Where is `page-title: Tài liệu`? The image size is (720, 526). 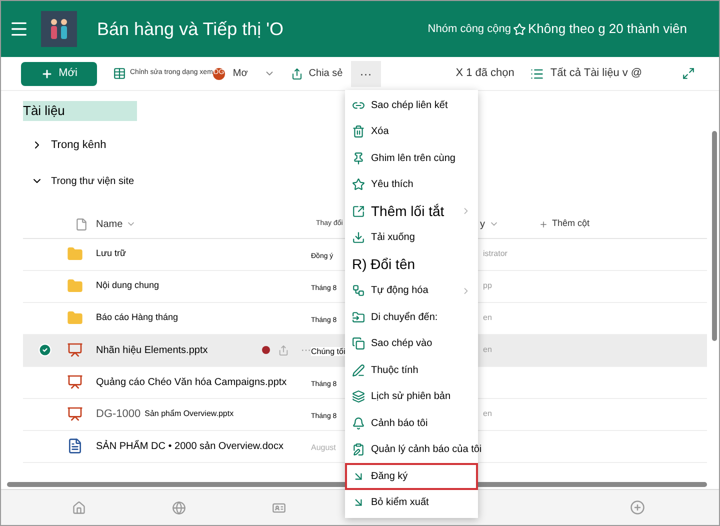 page-title: Tài liệu is located at coordinates (80, 111).